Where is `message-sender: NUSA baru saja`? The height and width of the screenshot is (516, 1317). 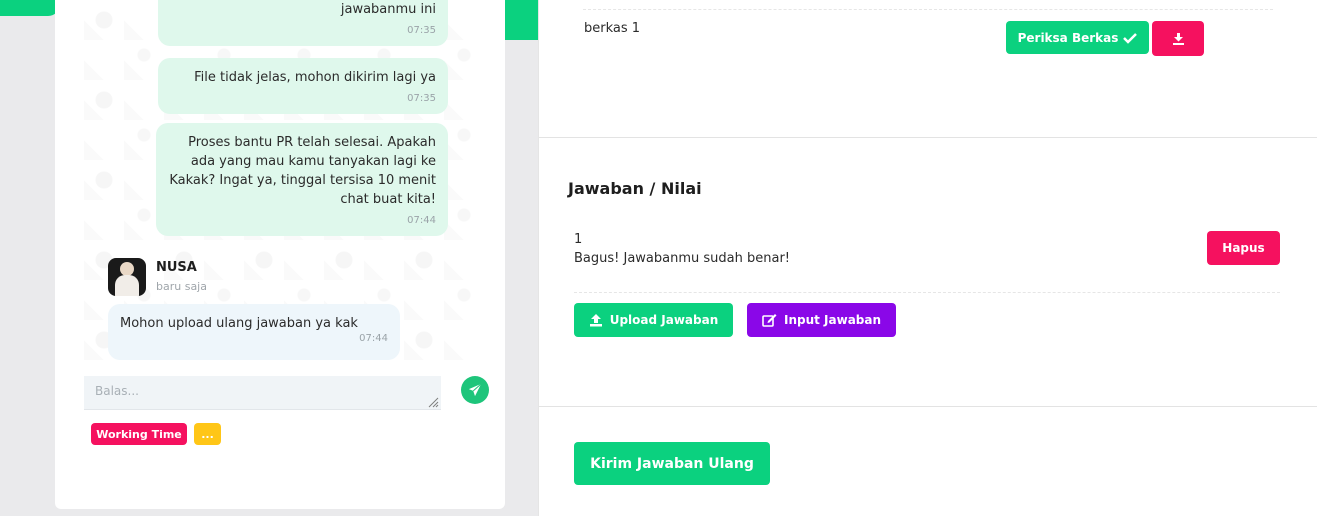
message-sender: NUSA baru saja is located at coordinates (157, 277).